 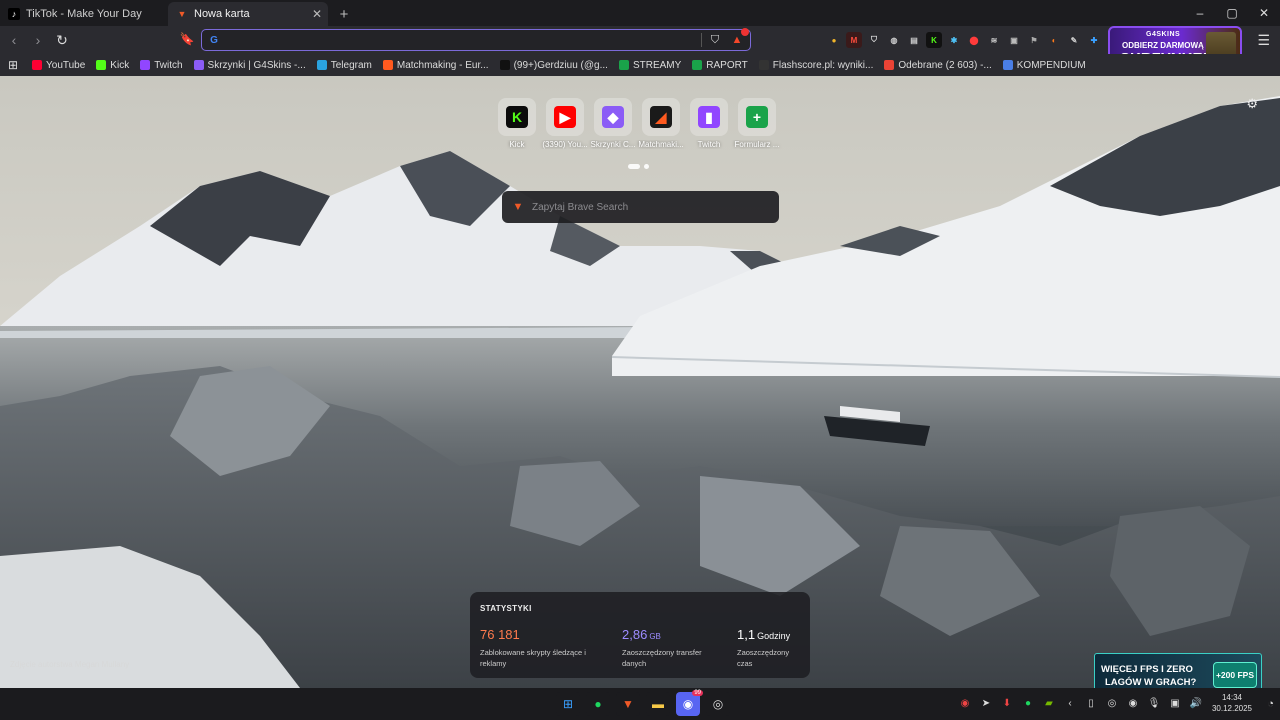 I want to click on top-site-icon-frame: ▶, so click(x=565, y=117).